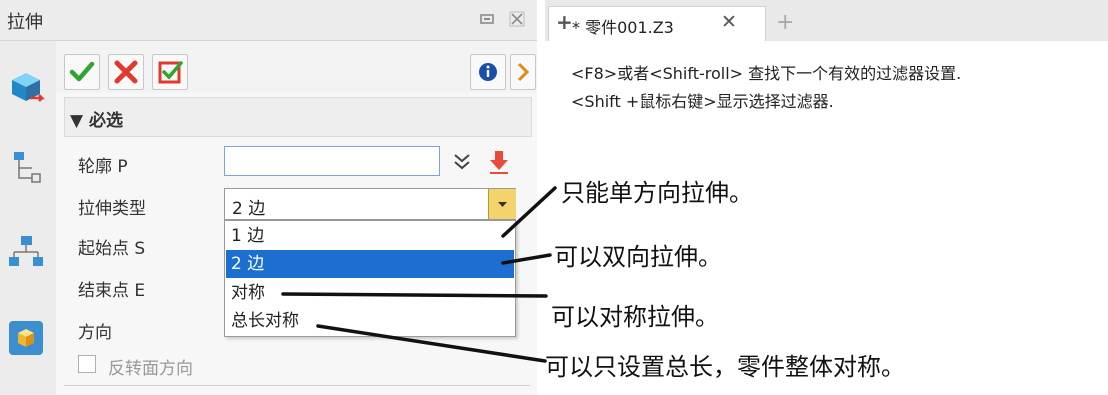 This screenshot has width=1108, height=395. I want to click on annotation-lines, so click(419, 274).